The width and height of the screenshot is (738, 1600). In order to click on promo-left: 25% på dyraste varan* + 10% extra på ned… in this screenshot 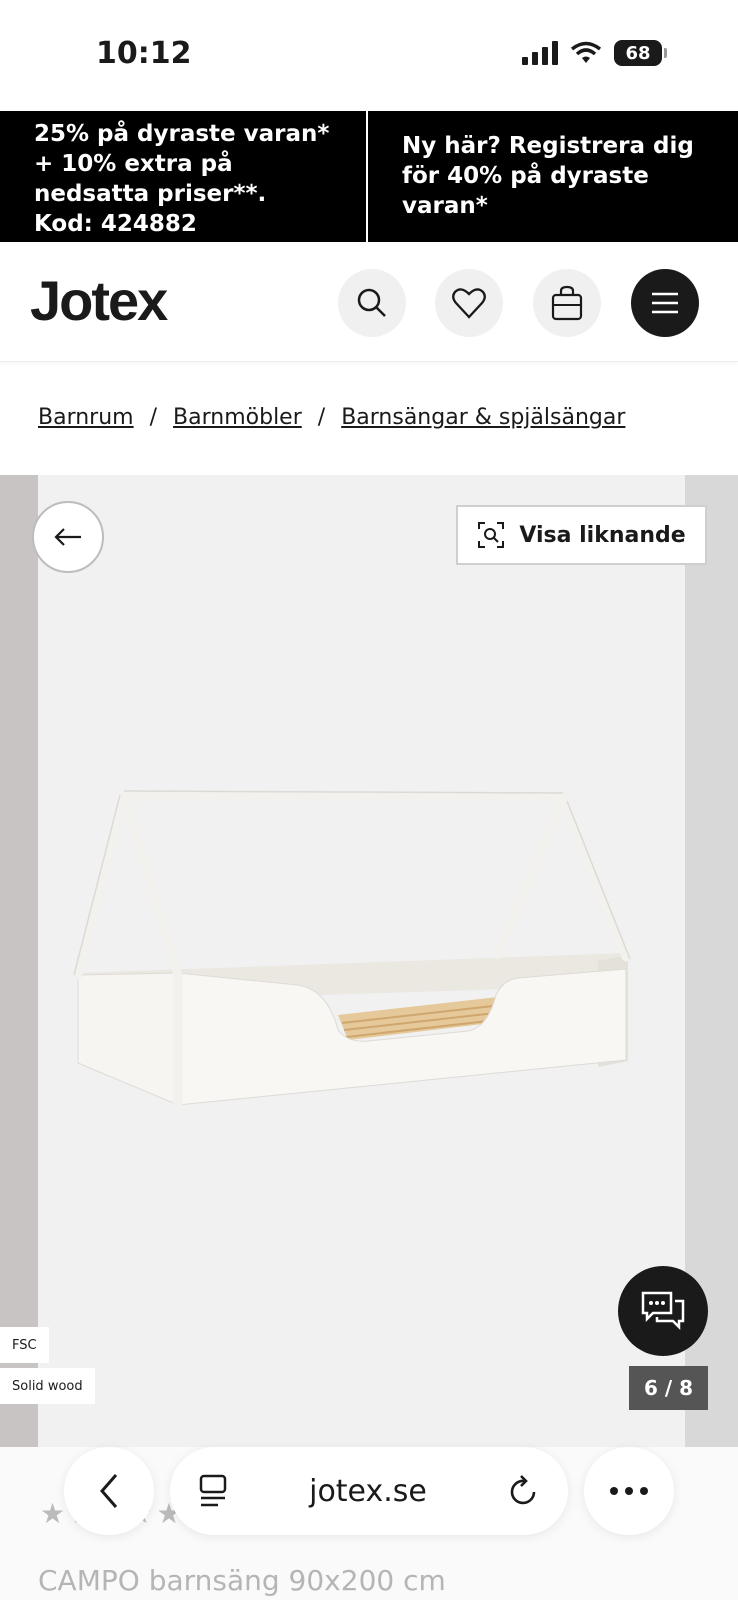, I will do `click(184, 176)`.